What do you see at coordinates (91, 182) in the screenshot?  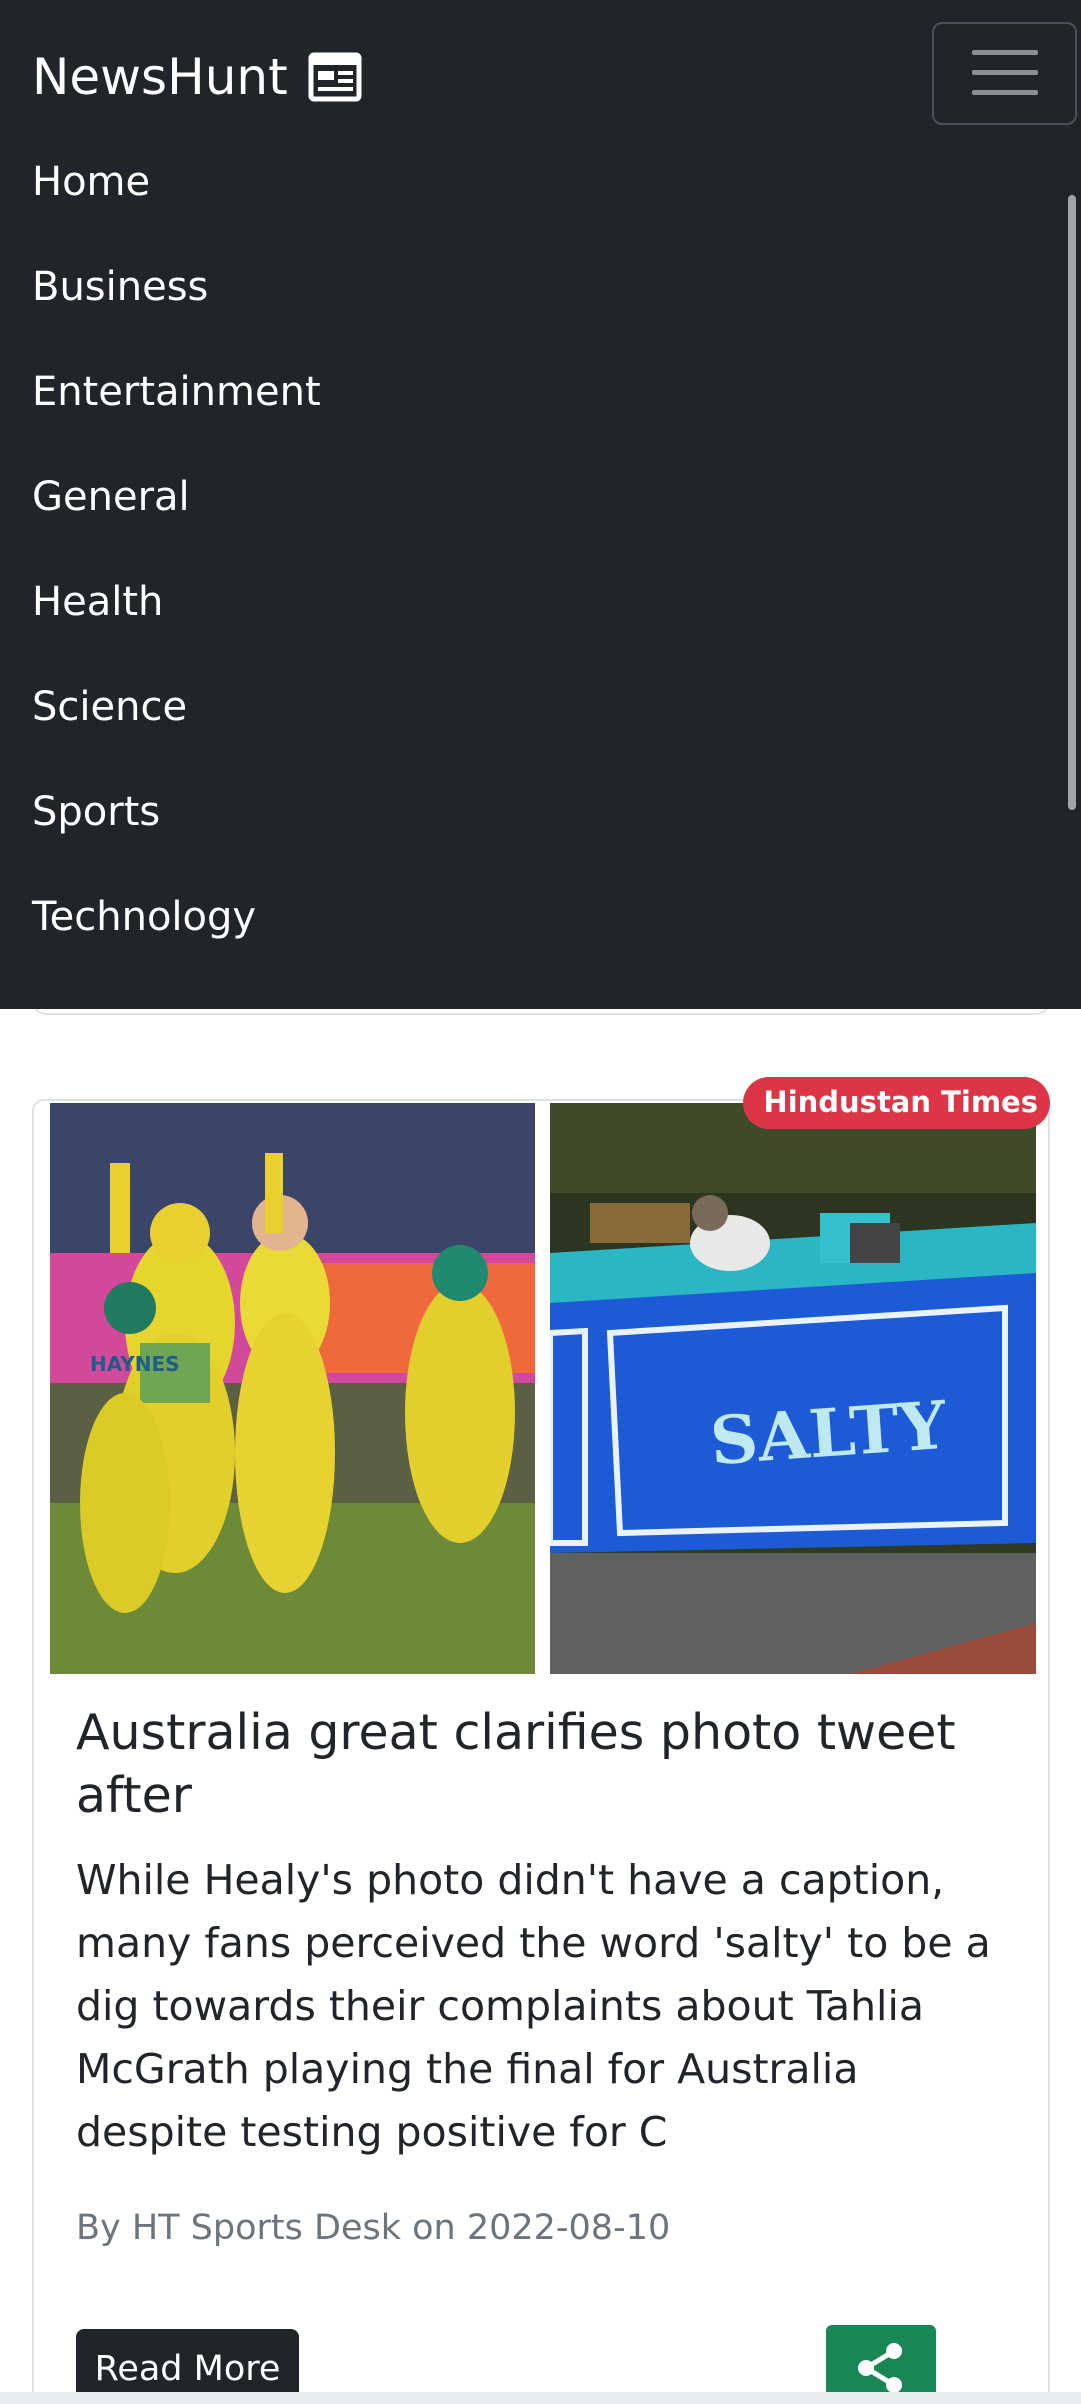 I see `nav-item-home: Home` at bounding box center [91, 182].